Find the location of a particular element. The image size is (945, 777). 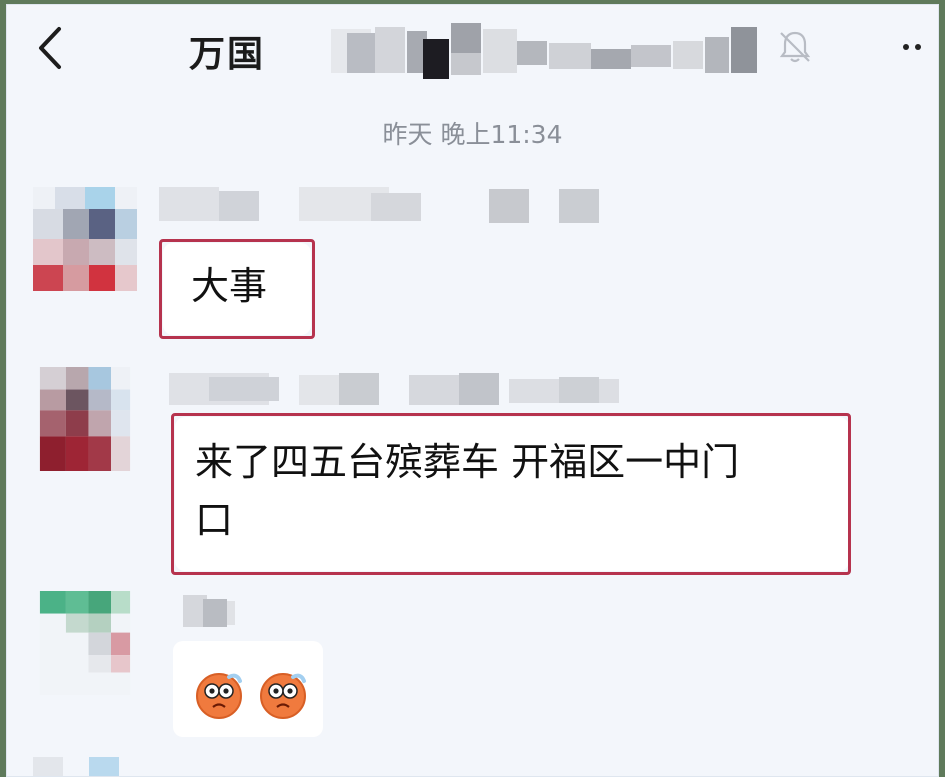

chevron-left-icon is located at coordinates (50, 48).